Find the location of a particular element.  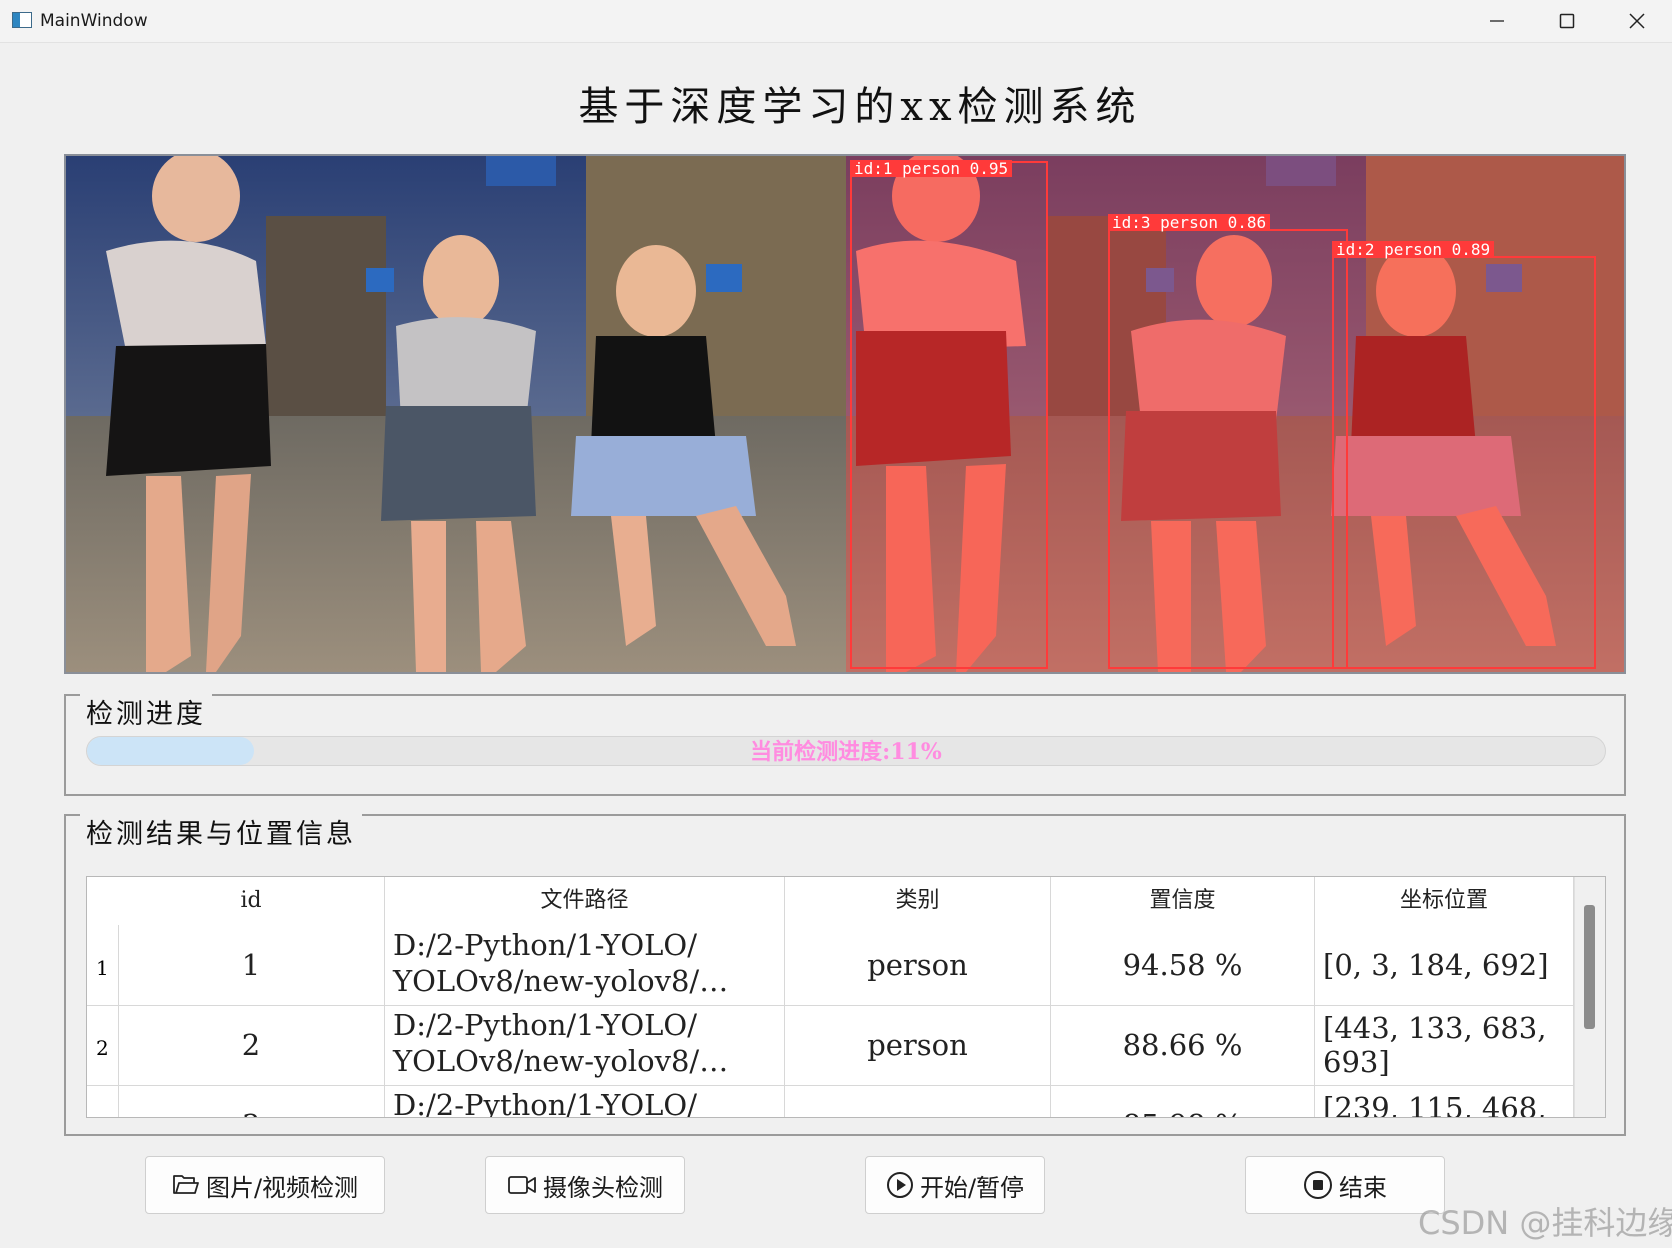

progress-text: 当前检测进度:11% is located at coordinates (846, 752).